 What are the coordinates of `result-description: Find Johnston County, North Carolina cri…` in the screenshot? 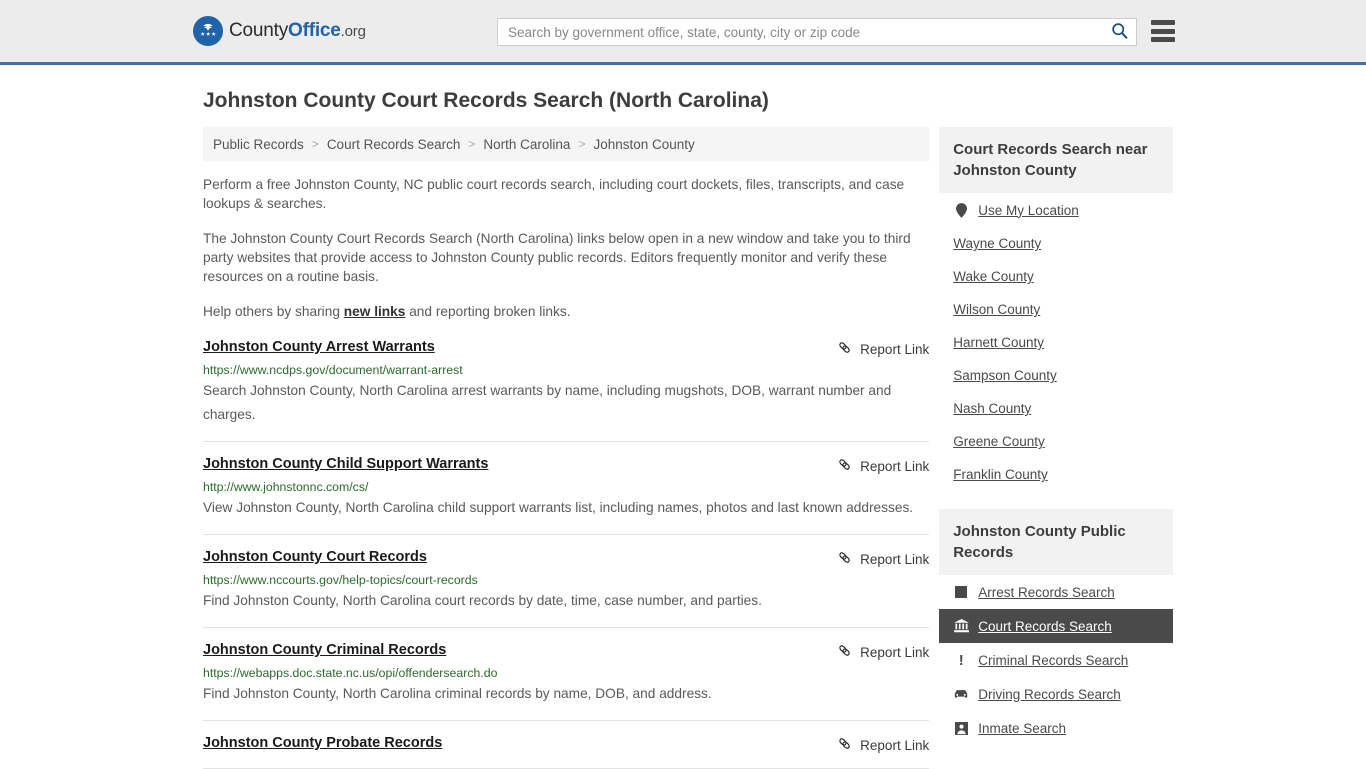 It's located at (457, 693).